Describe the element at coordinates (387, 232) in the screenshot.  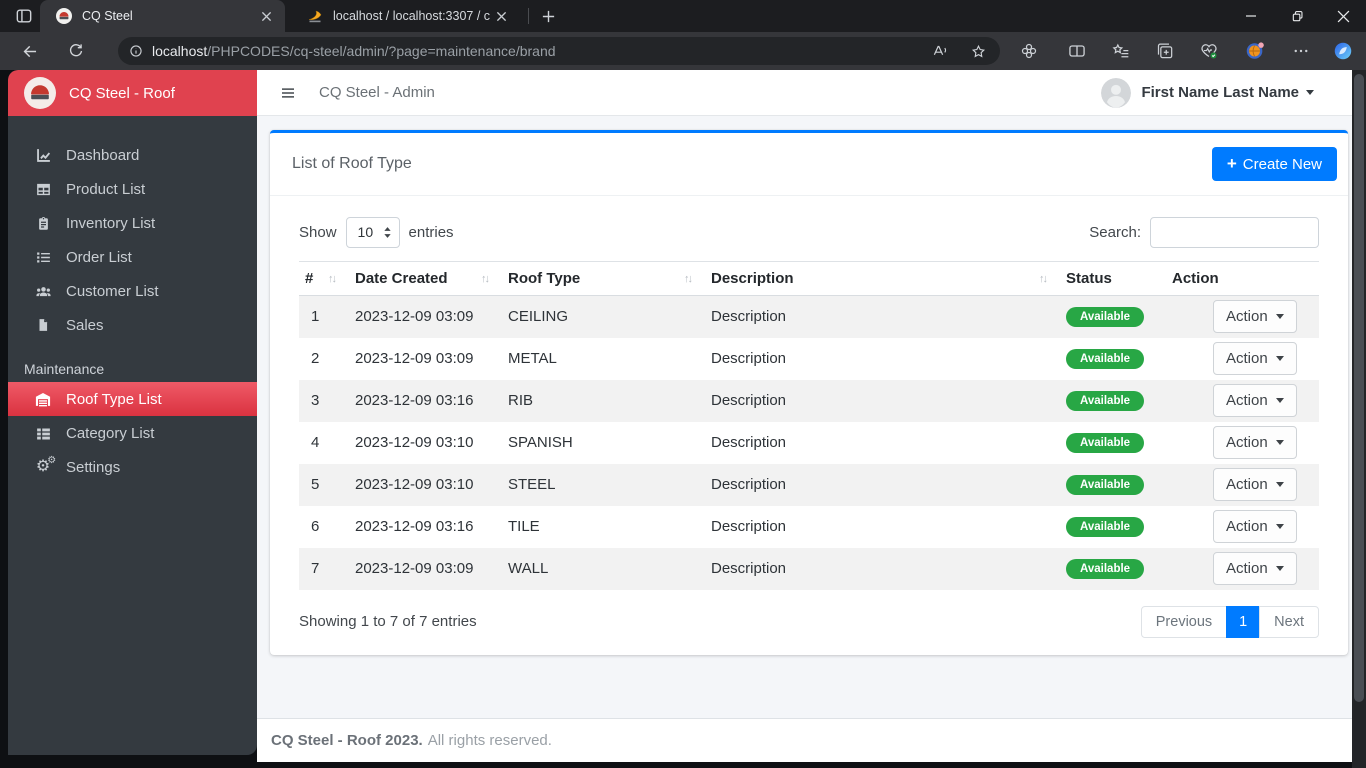
I see `stepper-icon` at that location.